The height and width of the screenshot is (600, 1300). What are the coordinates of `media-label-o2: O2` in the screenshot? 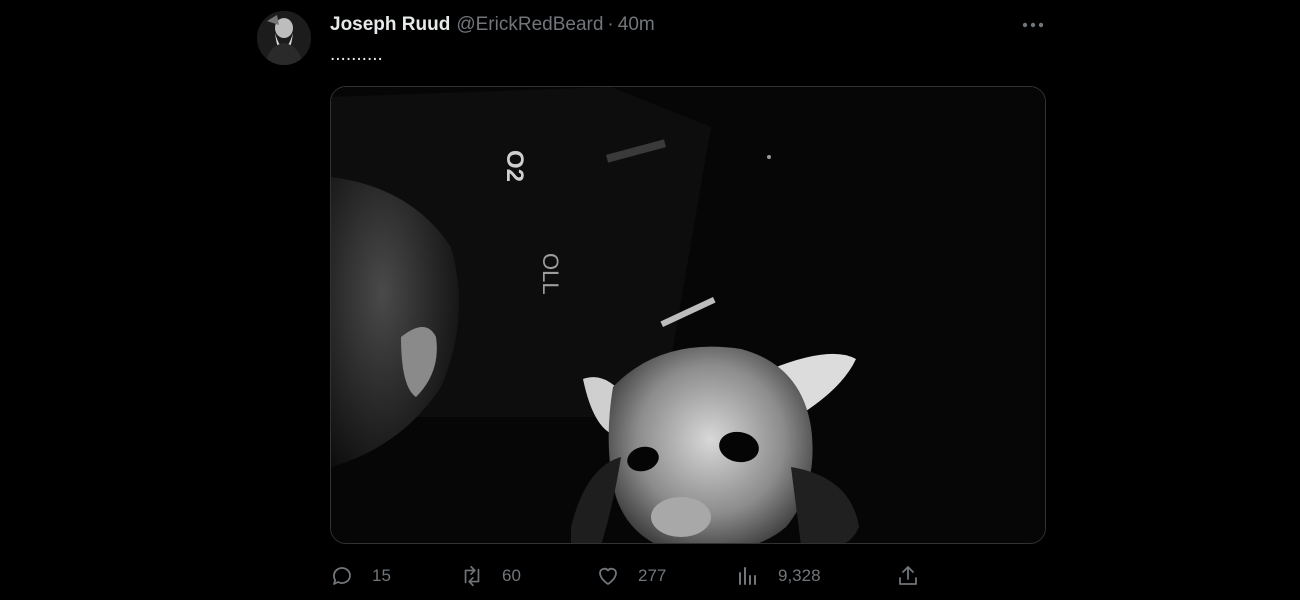 It's located at (514, 166).